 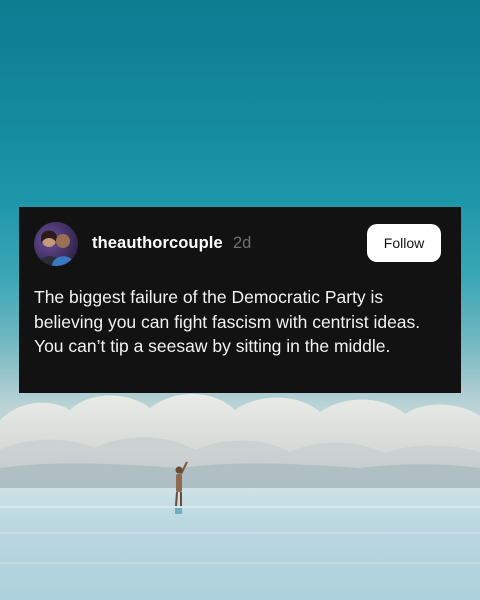 What do you see at coordinates (56, 248) in the screenshot?
I see `avatar-photo-icon` at bounding box center [56, 248].